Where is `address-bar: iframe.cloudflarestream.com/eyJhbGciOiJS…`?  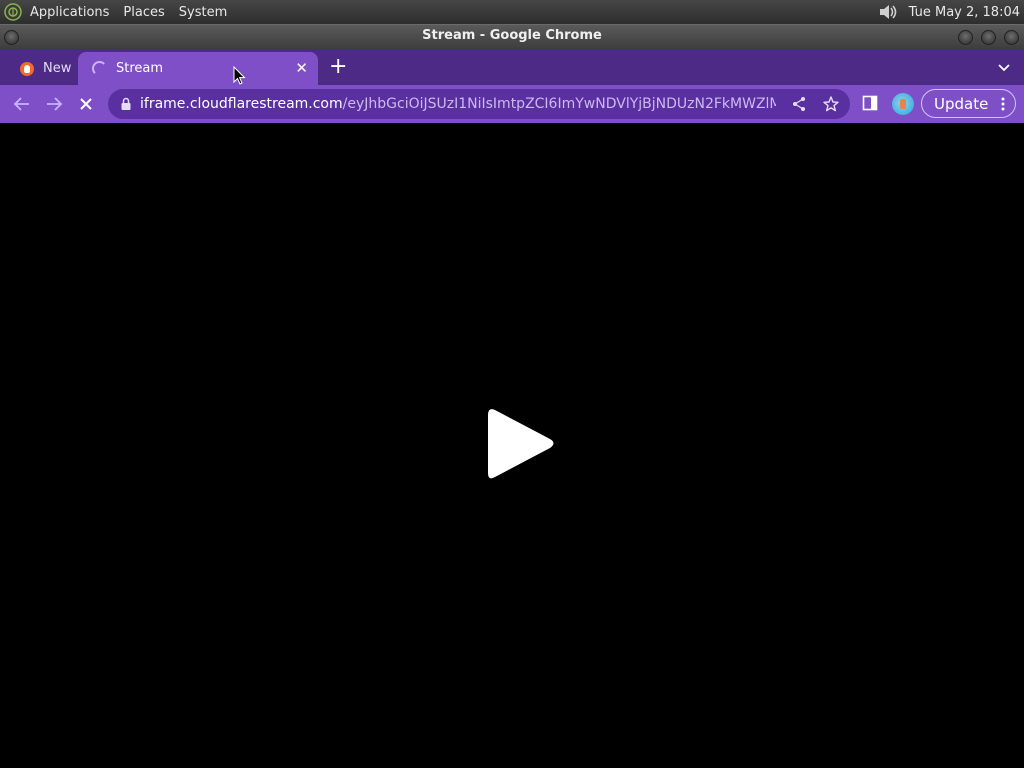 address-bar: iframe.cloudflarestream.com/eyJhbGciOiJS… is located at coordinates (479, 104).